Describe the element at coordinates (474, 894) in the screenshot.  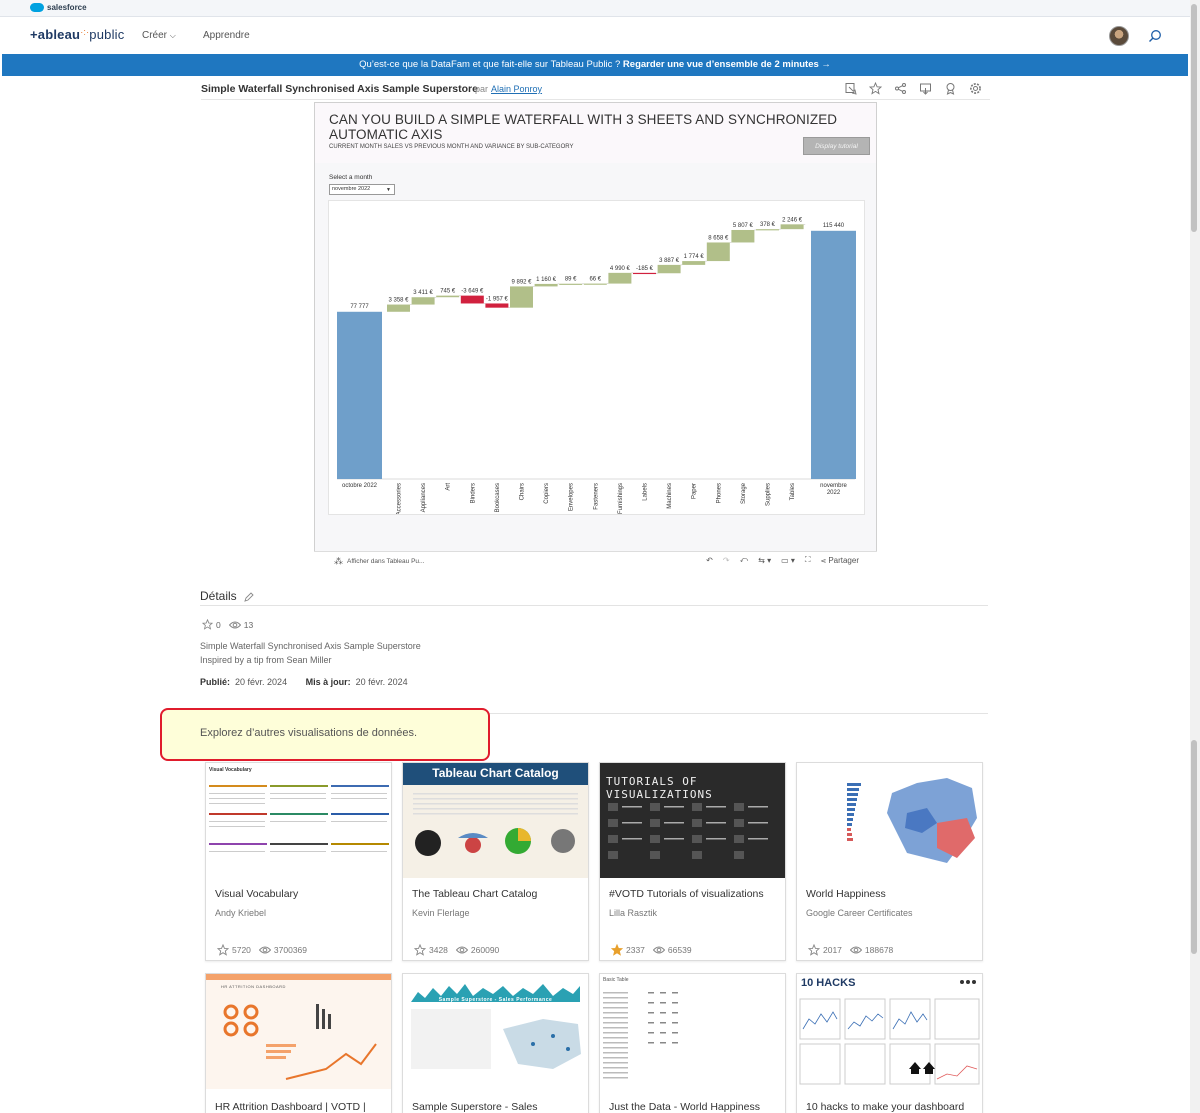
I see `card-title: The Tableau Chart Catalog` at that location.